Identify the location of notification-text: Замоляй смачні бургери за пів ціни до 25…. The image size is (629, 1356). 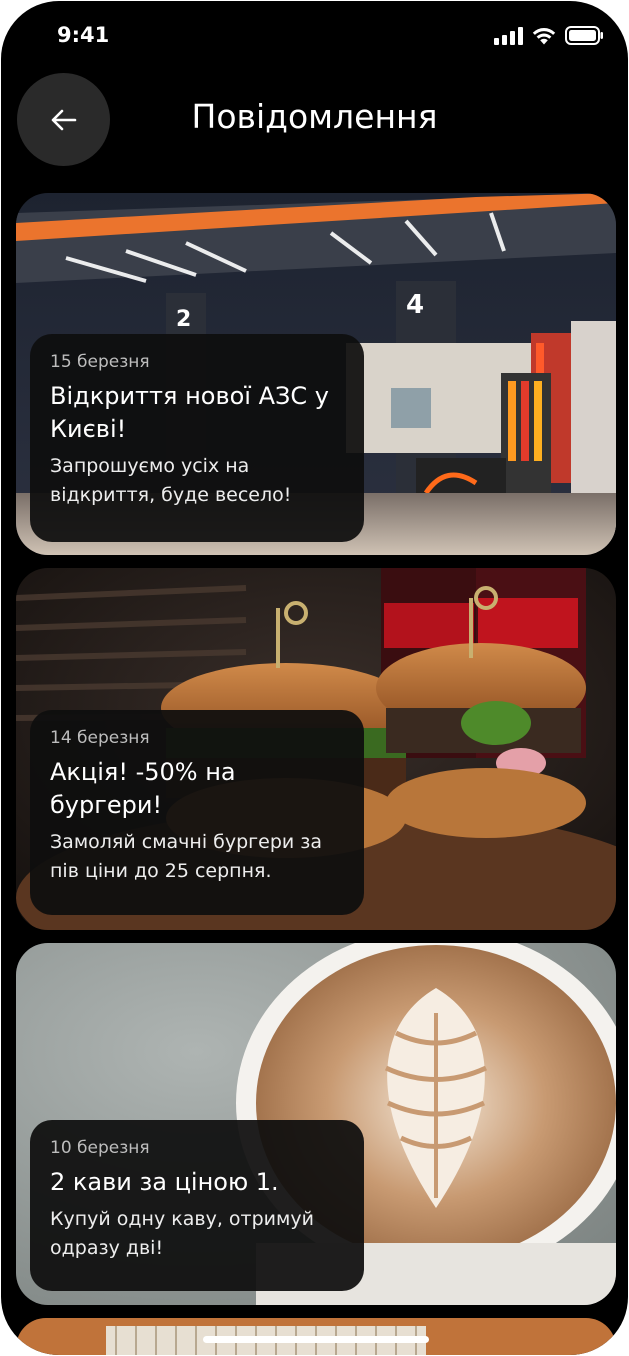
(186, 856).